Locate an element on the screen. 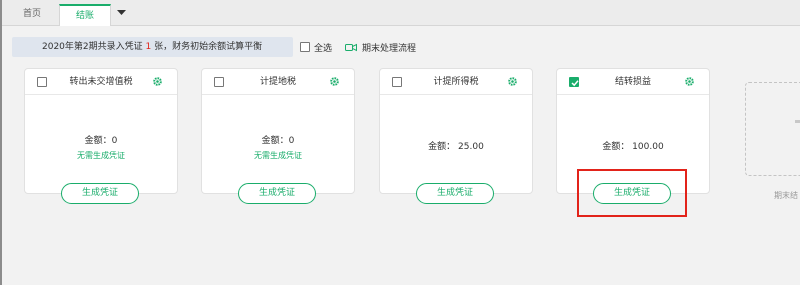 The image size is (800, 285). card-header: 结转损益 is located at coordinates (633, 82).